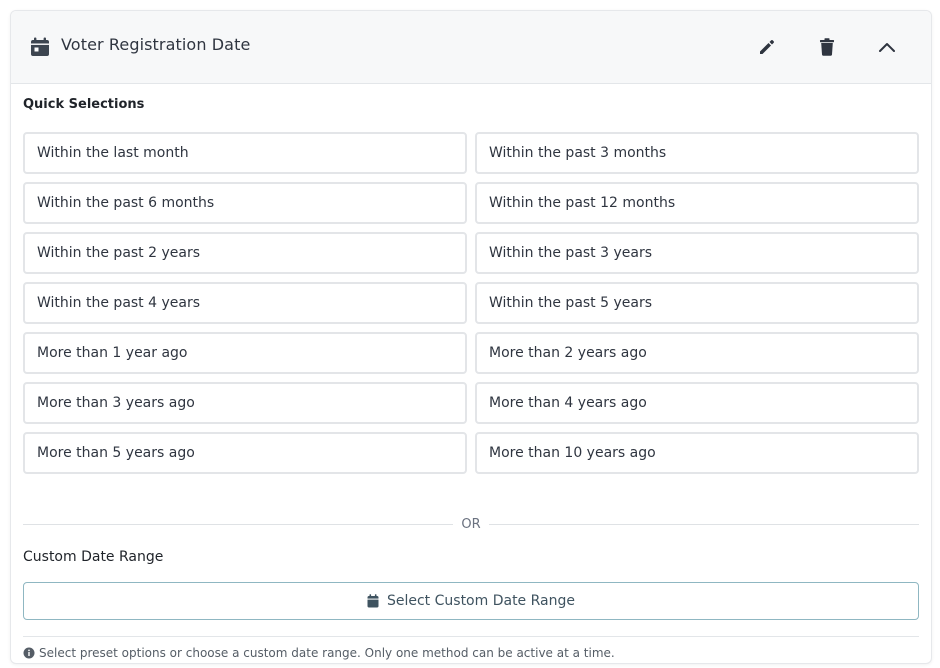 Image resolution: width=940 pixels, height=668 pixels. Describe the element at coordinates (84, 104) in the screenshot. I see `quick-selections-heading: Quick Selections` at that location.